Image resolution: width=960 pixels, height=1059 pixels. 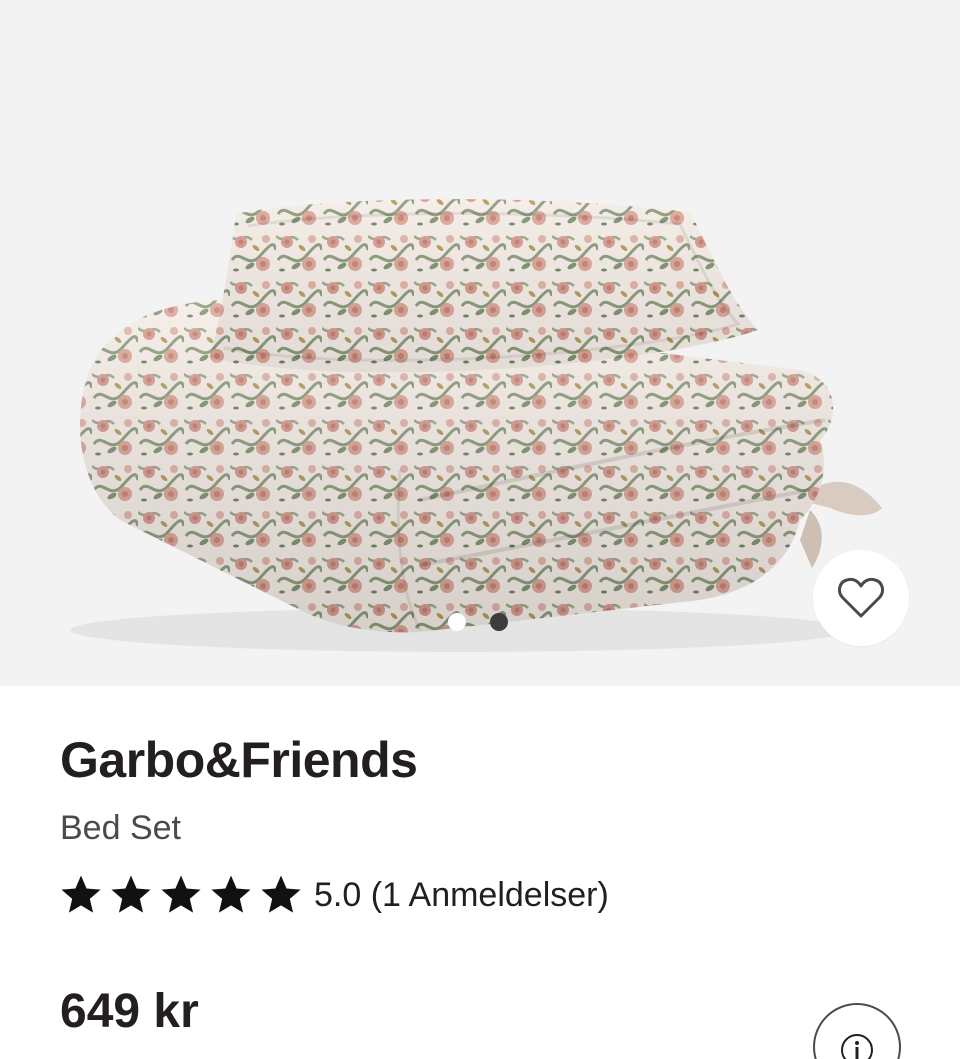 What do you see at coordinates (478, 622) in the screenshot?
I see `gallery-pagination` at bounding box center [478, 622].